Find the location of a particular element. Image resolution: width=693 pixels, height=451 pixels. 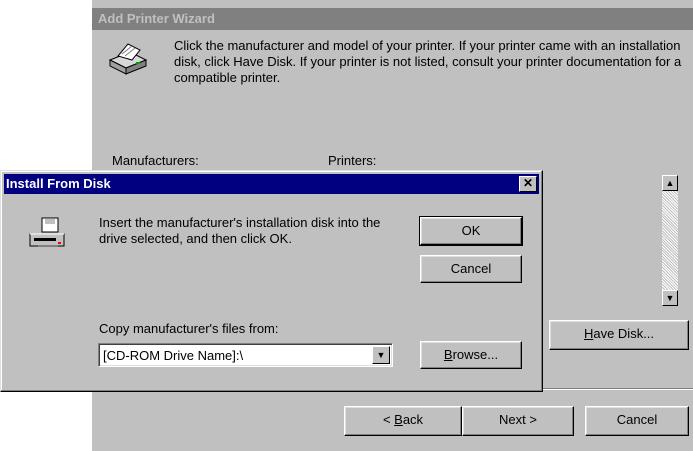

dialog-title-bar: Install From Disk ✕ is located at coordinates (271, 184).